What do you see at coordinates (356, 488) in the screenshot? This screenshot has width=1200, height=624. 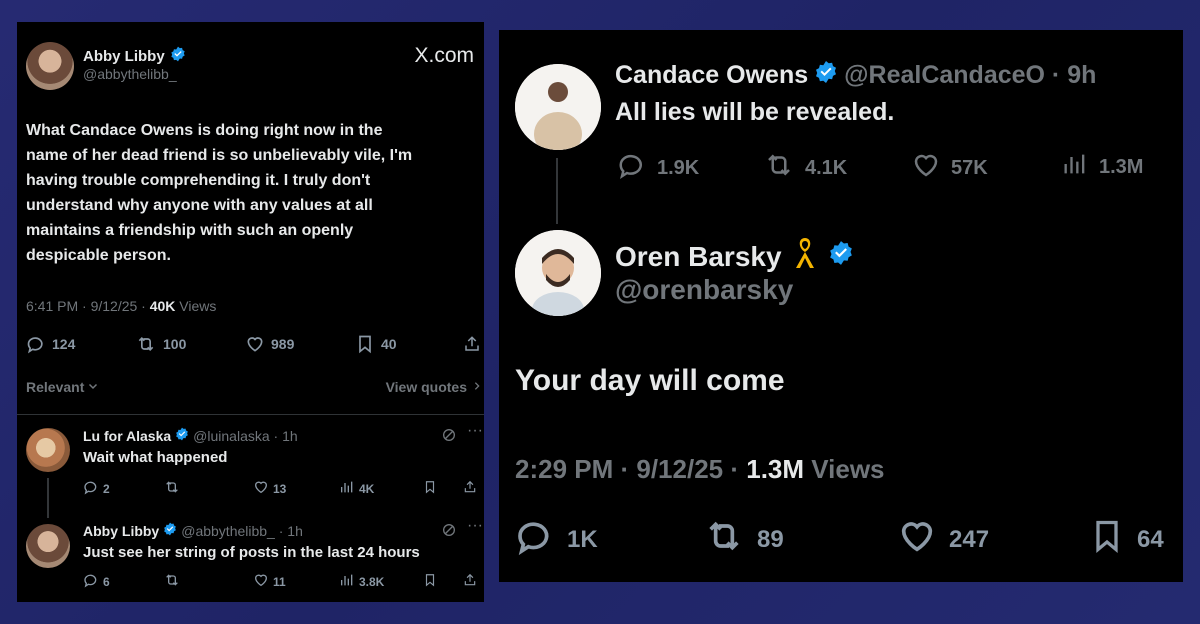 I see `reply-views-button: 4K` at bounding box center [356, 488].